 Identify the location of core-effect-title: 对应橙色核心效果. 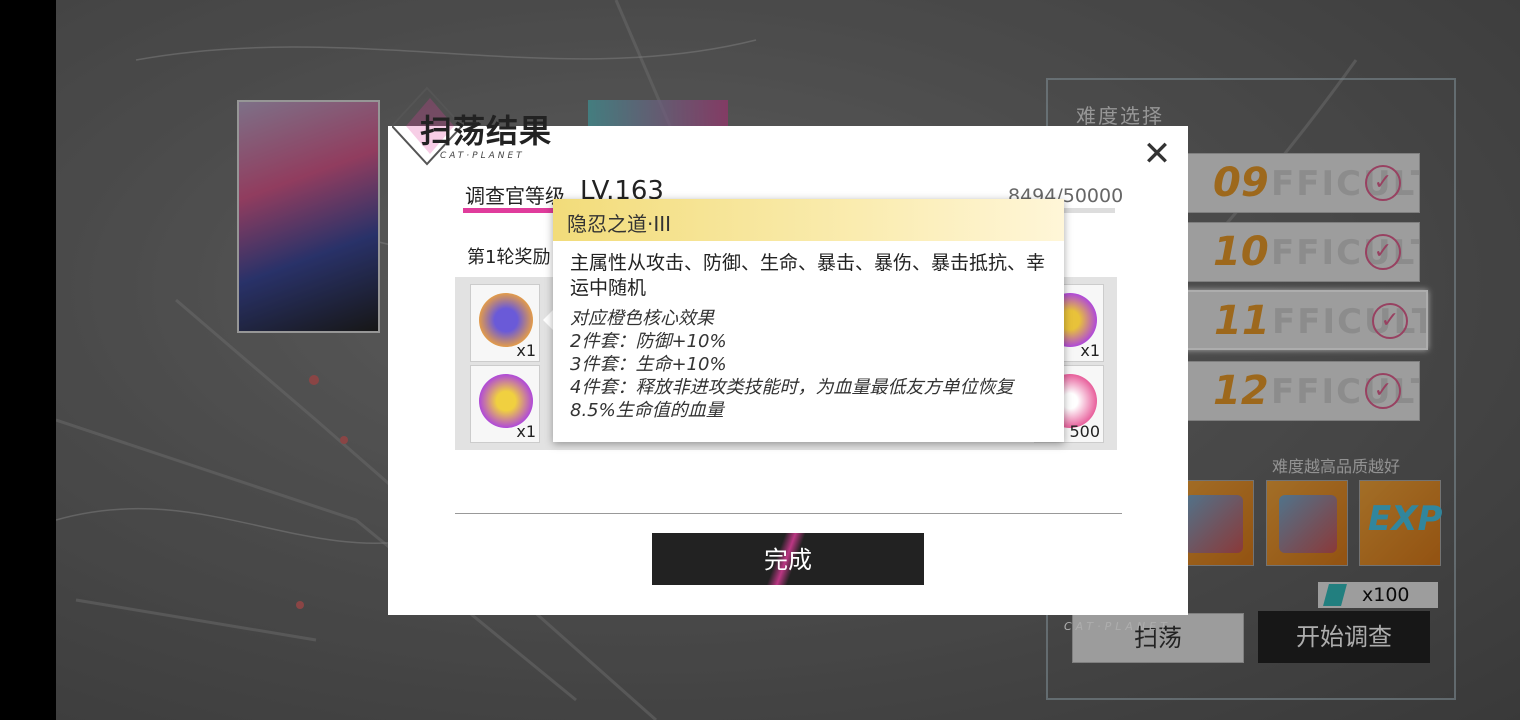
(642, 318).